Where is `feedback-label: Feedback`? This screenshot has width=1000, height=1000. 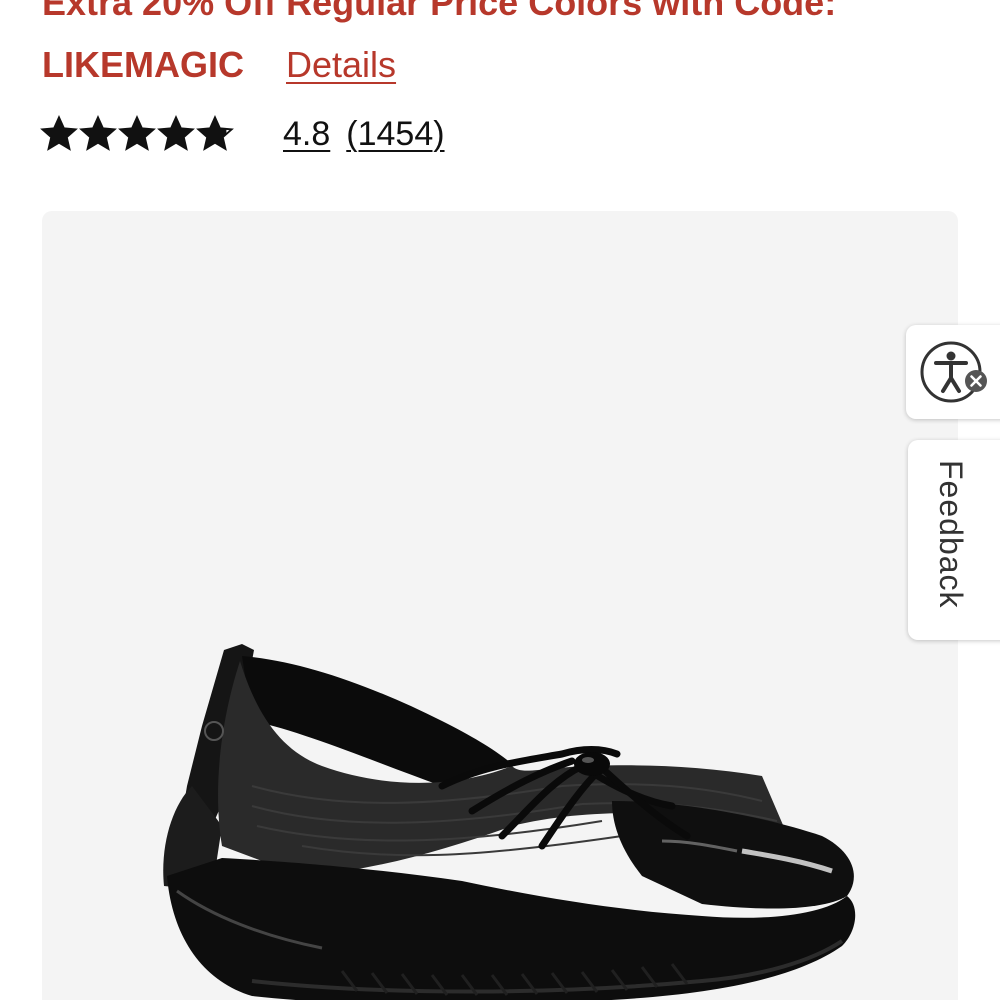 feedback-label: Feedback is located at coordinates (951, 534).